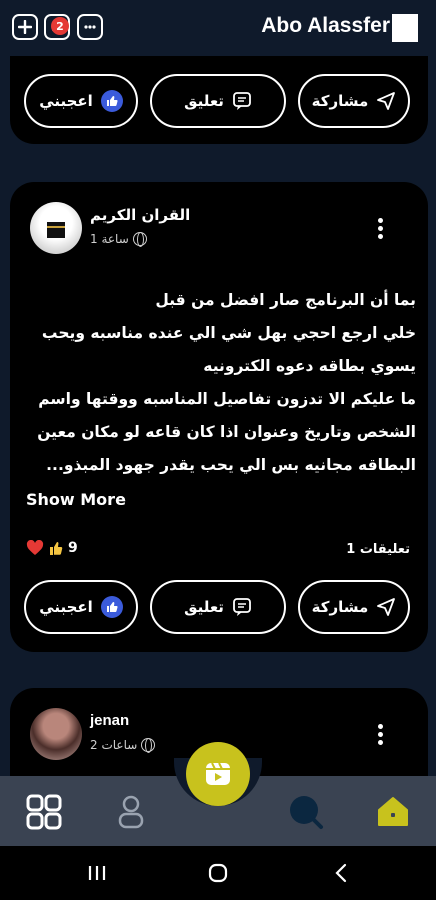 This screenshot has width=436, height=900. Describe the element at coordinates (393, 814) in the screenshot. I see `home-icon` at that location.